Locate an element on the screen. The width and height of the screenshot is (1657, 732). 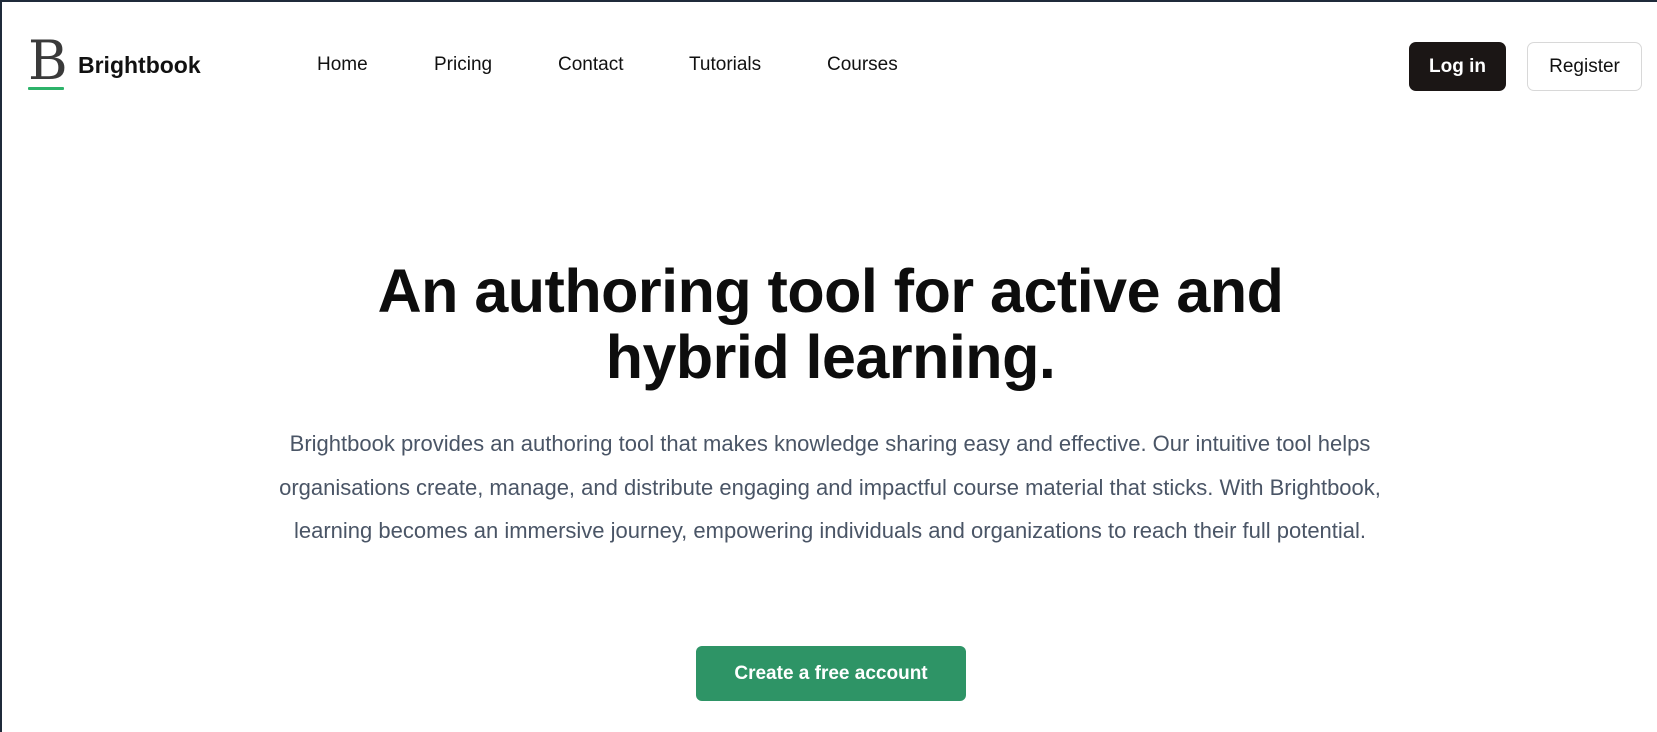
nav-item-home: Home is located at coordinates (375, 65).